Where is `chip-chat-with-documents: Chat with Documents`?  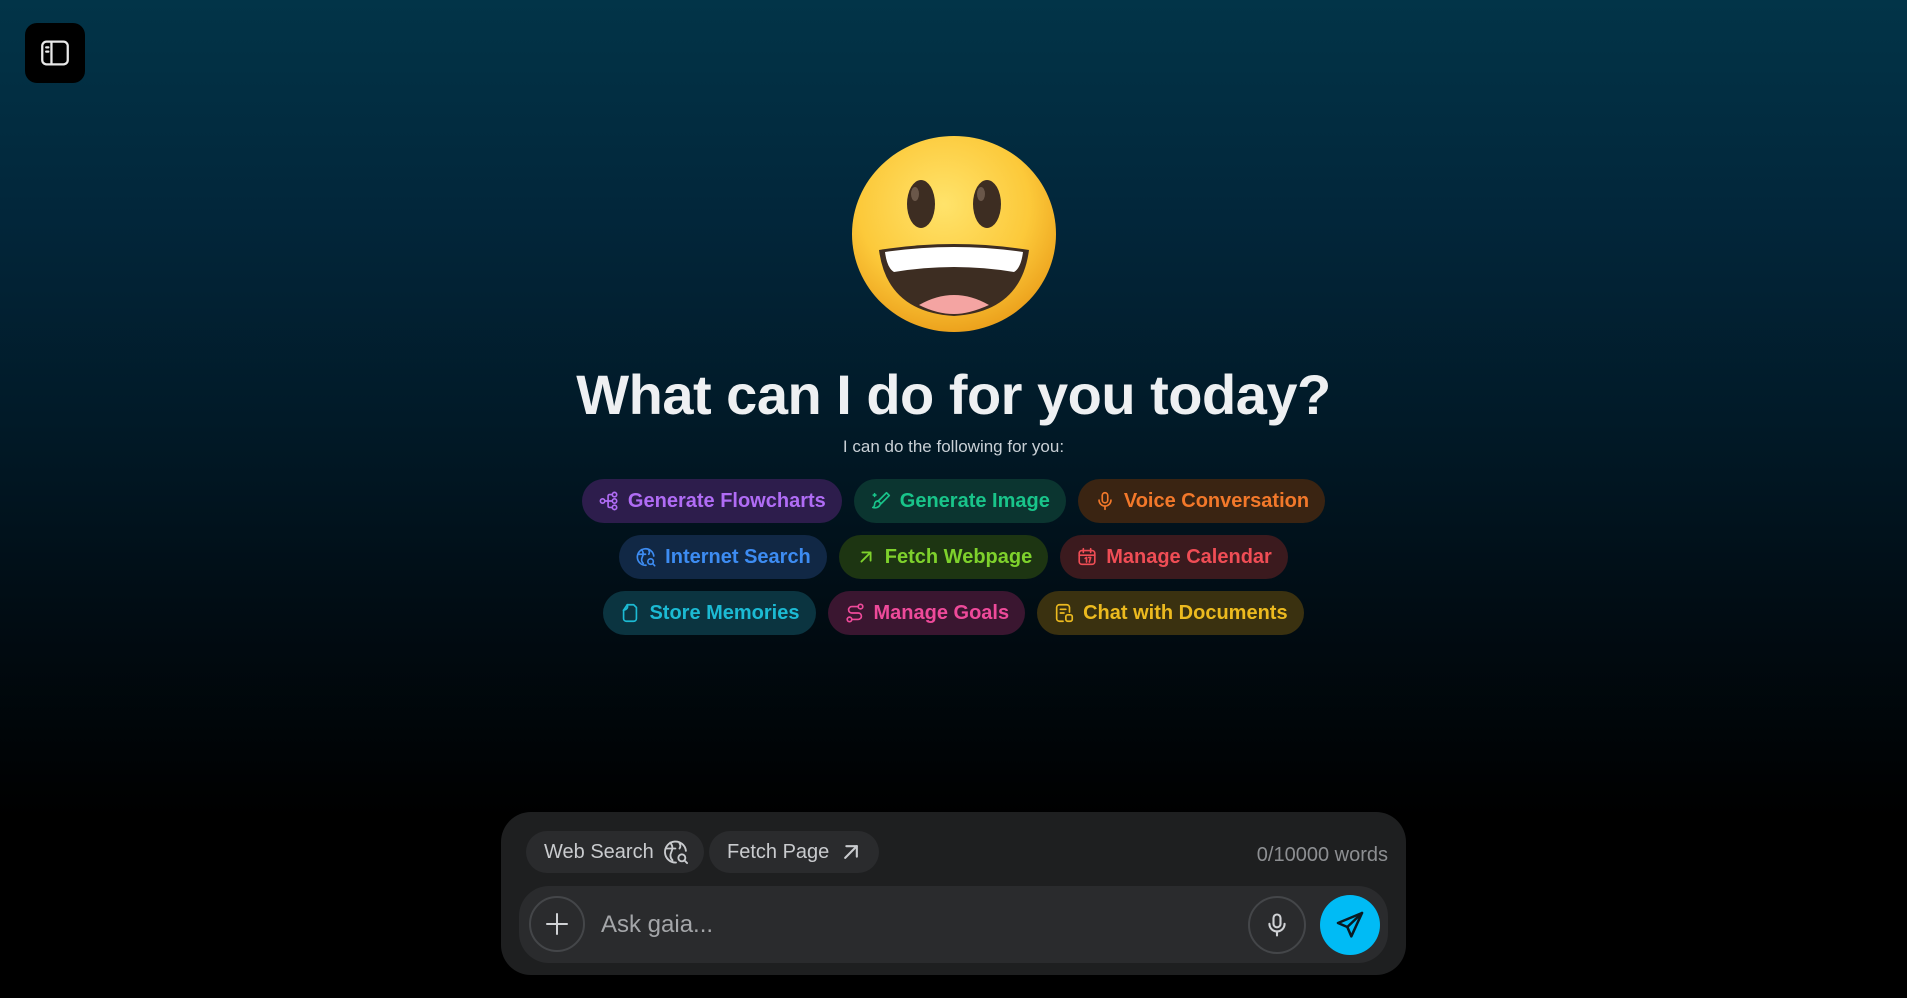
chip-chat-with-documents: Chat with Documents is located at coordinates (1170, 613).